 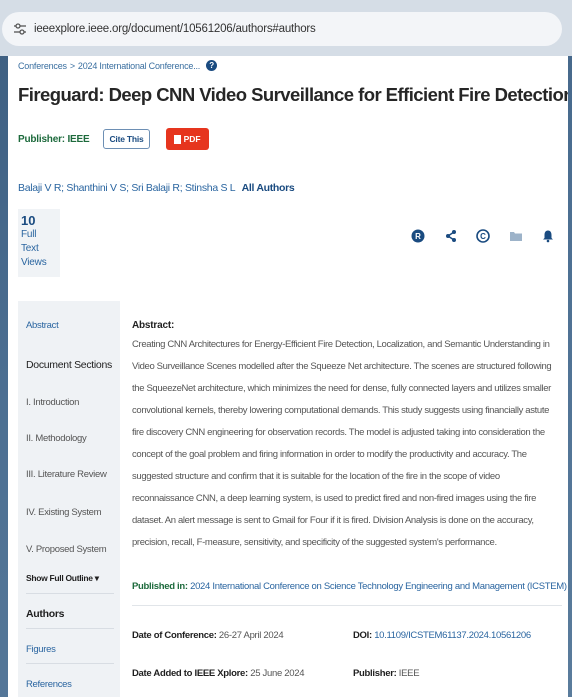 What do you see at coordinates (251, 635) in the screenshot?
I see `date-of-conference-value: 26-27 April 2024` at bounding box center [251, 635].